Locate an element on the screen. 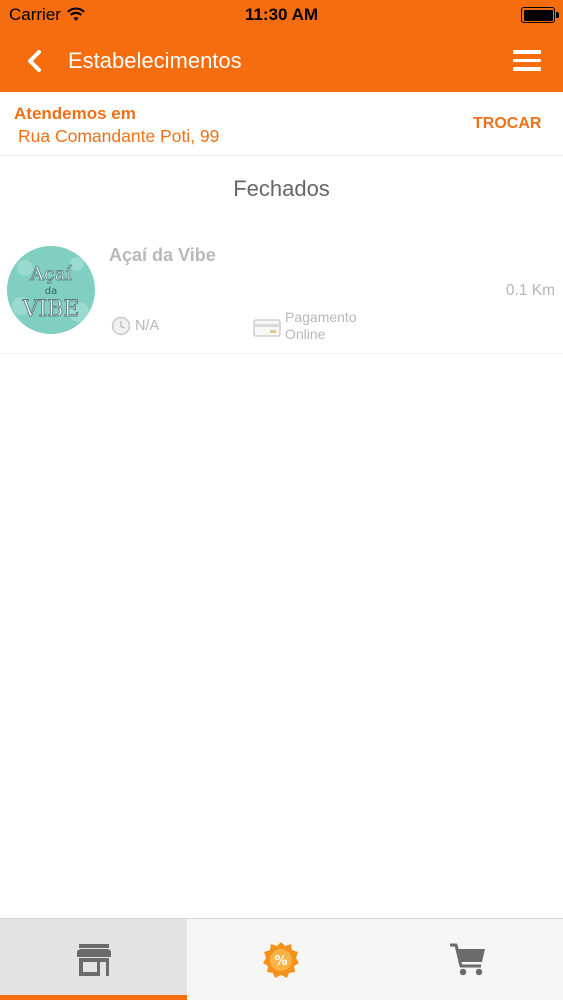  tab-promotions: % is located at coordinates (280, 959).